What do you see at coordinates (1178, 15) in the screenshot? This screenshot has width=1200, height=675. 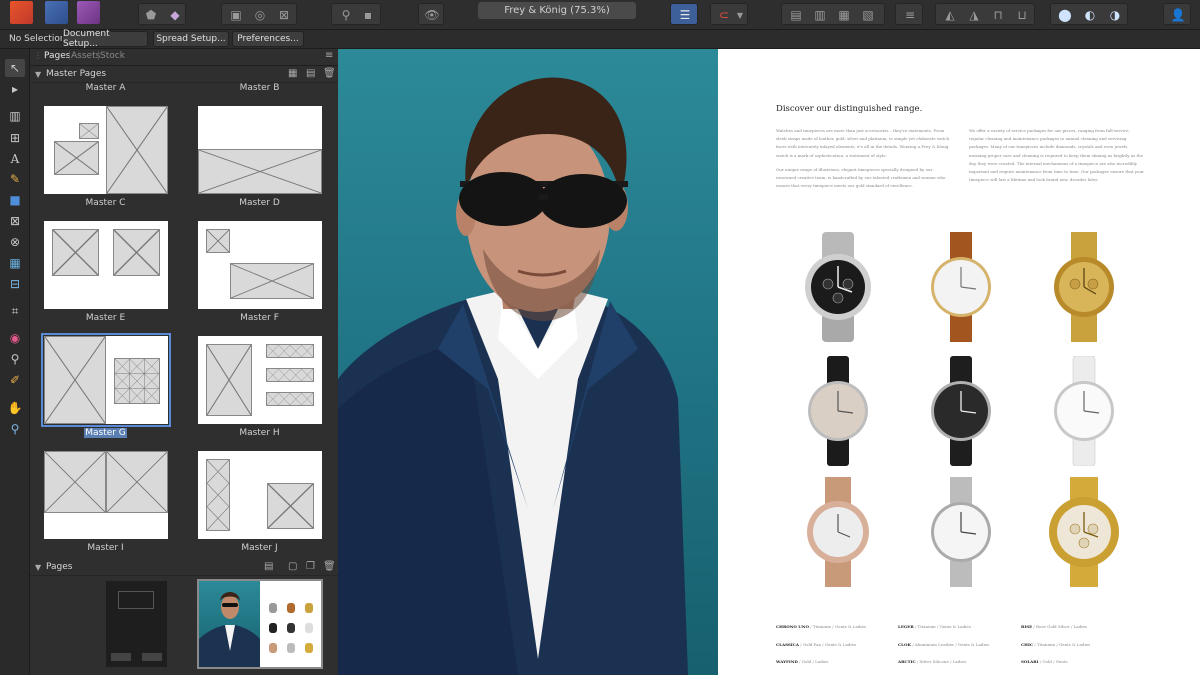 I see `user-account-icon: 👤` at bounding box center [1178, 15].